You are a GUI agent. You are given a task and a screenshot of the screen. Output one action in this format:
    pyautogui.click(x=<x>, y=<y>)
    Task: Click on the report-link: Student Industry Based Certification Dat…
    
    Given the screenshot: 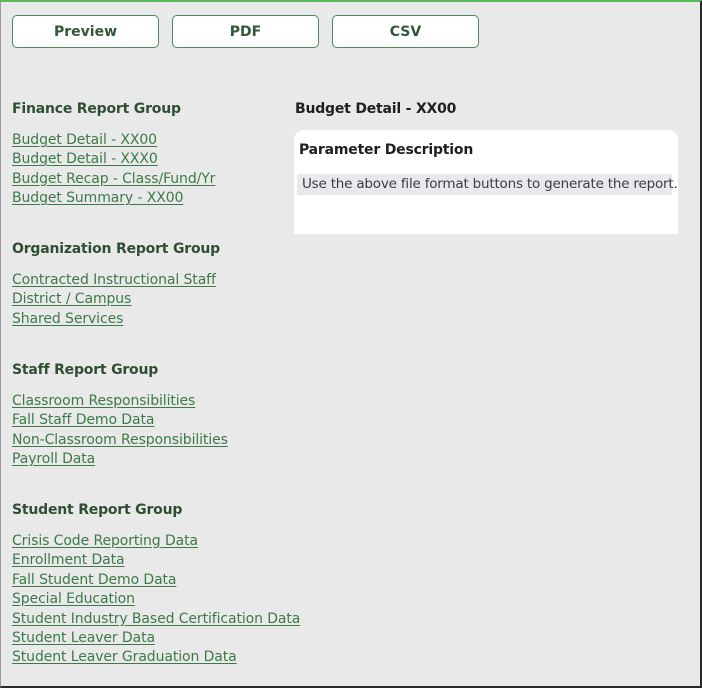 What is the action you would take?
    pyautogui.click(x=156, y=619)
    